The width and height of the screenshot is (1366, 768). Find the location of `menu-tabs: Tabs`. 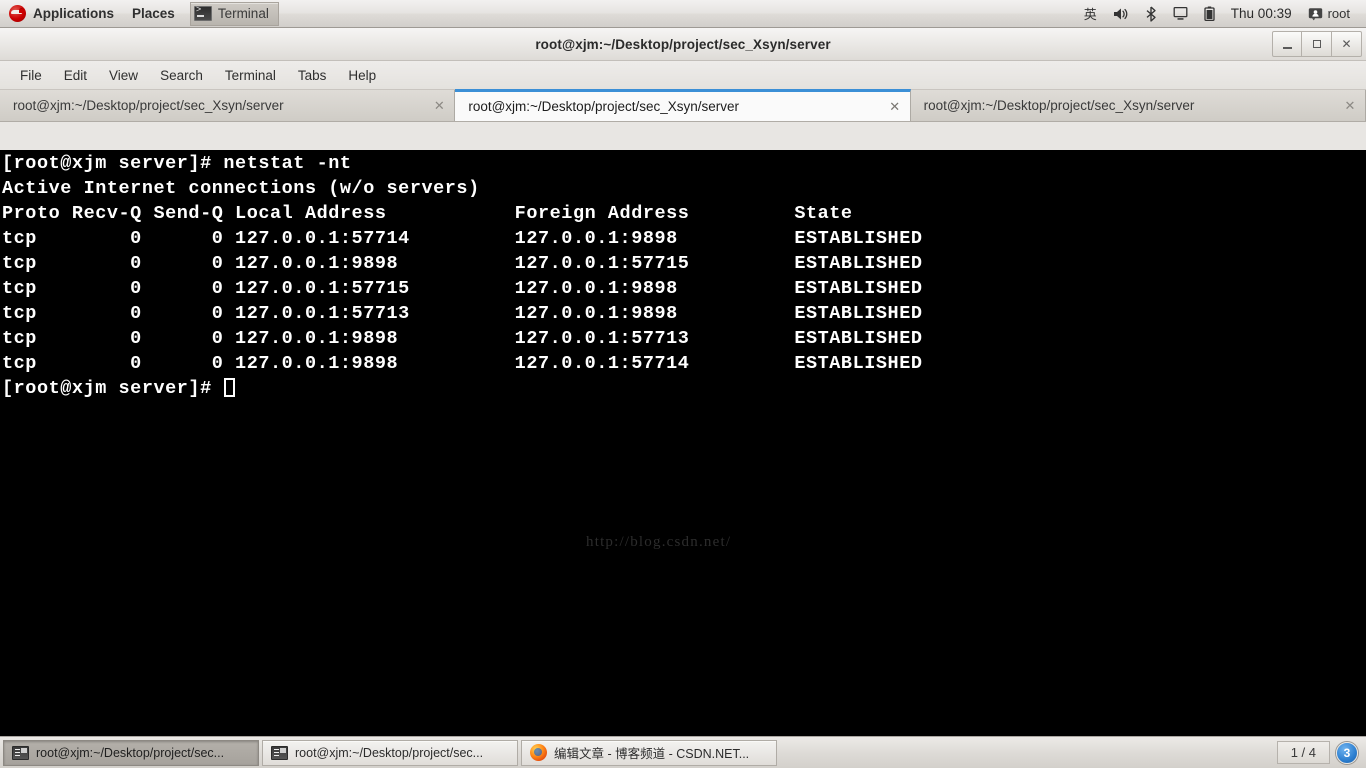

menu-tabs: Tabs is located at coordinates (312, 75).